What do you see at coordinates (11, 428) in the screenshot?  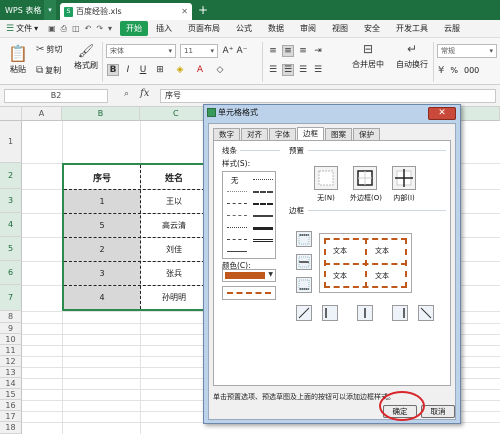 I see `row-header: 18` at bounding box center [11, 428].